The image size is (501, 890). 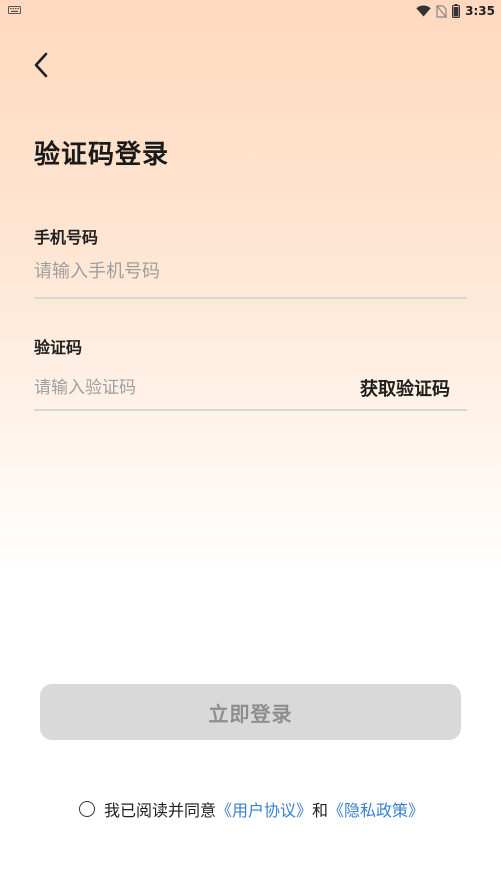 I want to click on status-time: 3:35, so click(x=480, y=11).